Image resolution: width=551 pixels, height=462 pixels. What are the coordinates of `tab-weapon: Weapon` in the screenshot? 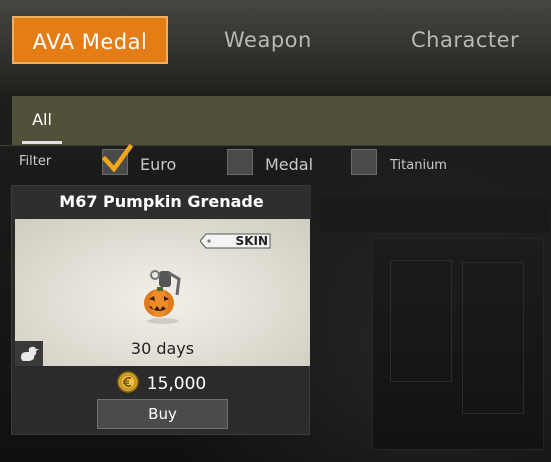 It's located at (268, 40).